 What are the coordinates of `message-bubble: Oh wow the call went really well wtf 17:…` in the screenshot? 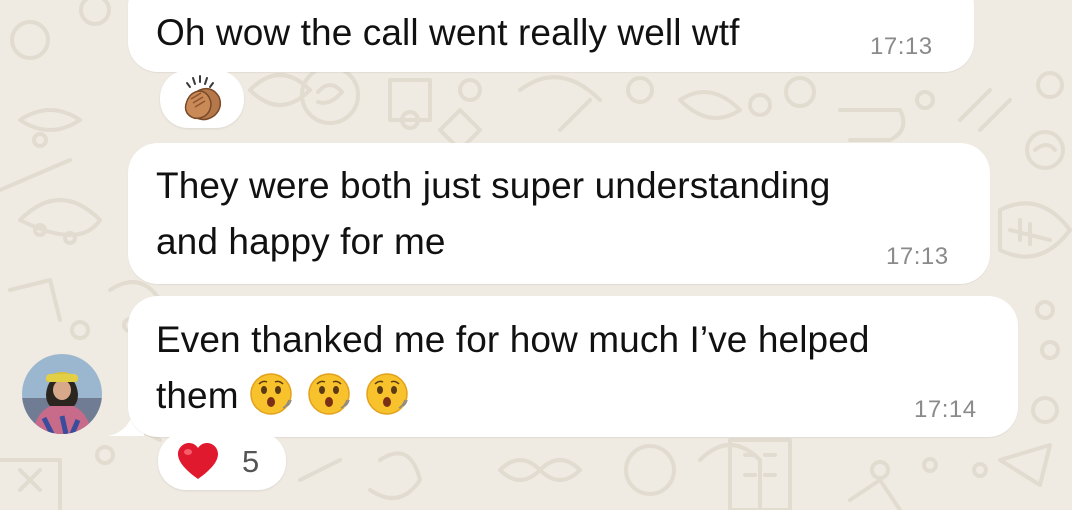 It's located at (551, 36).